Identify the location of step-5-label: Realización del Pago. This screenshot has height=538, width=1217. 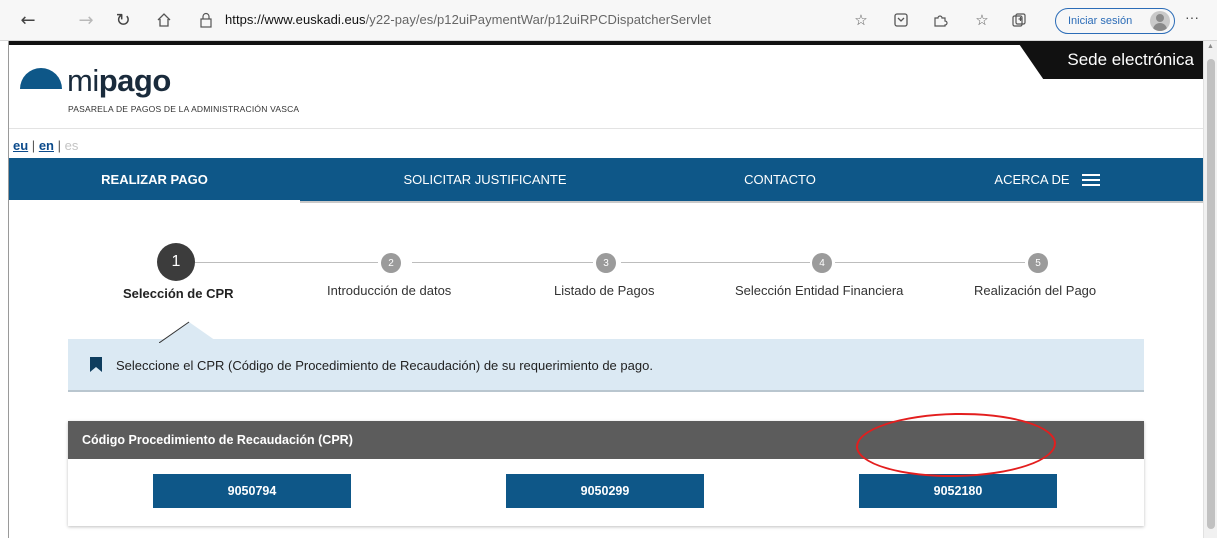
(1035, 290).